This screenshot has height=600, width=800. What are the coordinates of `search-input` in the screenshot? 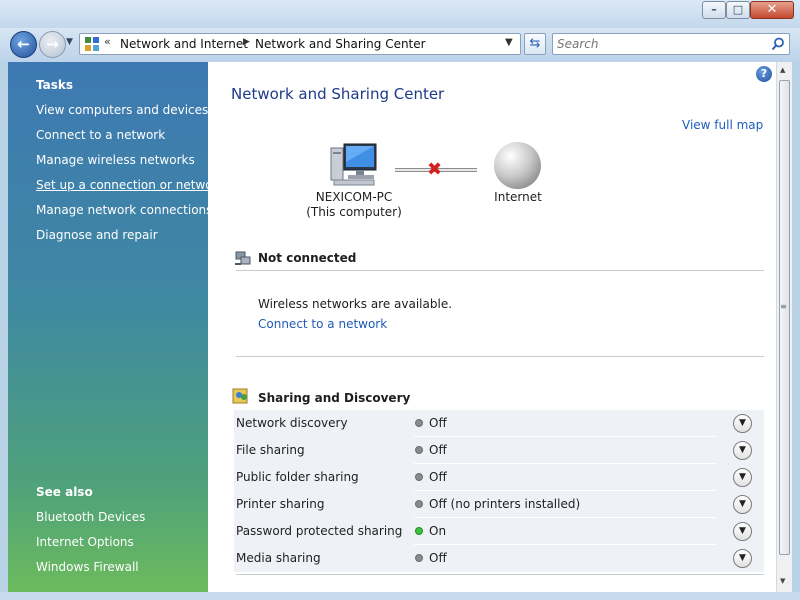 It's located at (657, 44).